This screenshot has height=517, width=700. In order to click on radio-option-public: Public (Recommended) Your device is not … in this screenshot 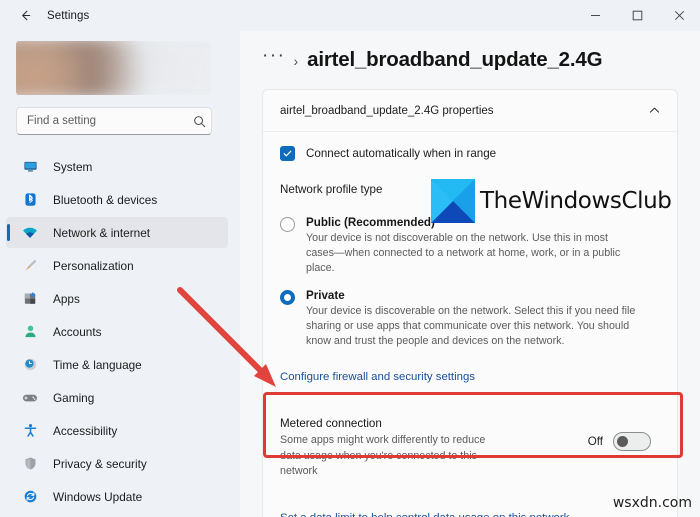, I will do `click(470, 246)`.